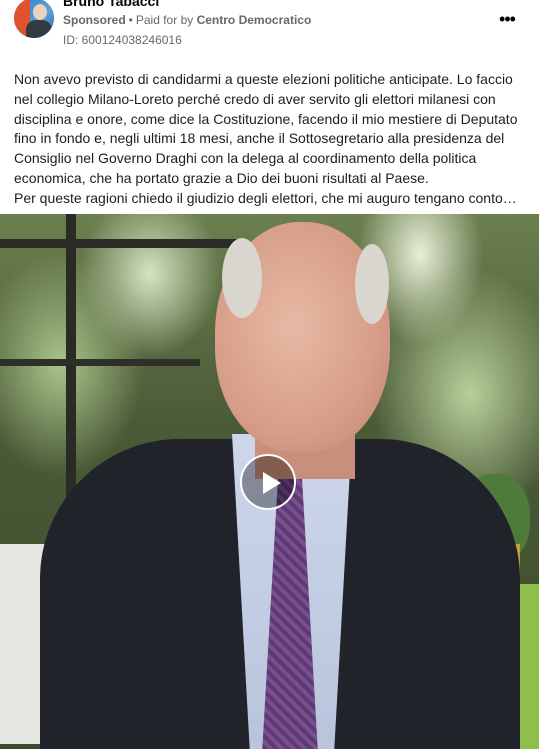 The height and width of the screenshot is (749, 539). I want to click on paid-for-prefix: Paid for by, so click(164, 20).